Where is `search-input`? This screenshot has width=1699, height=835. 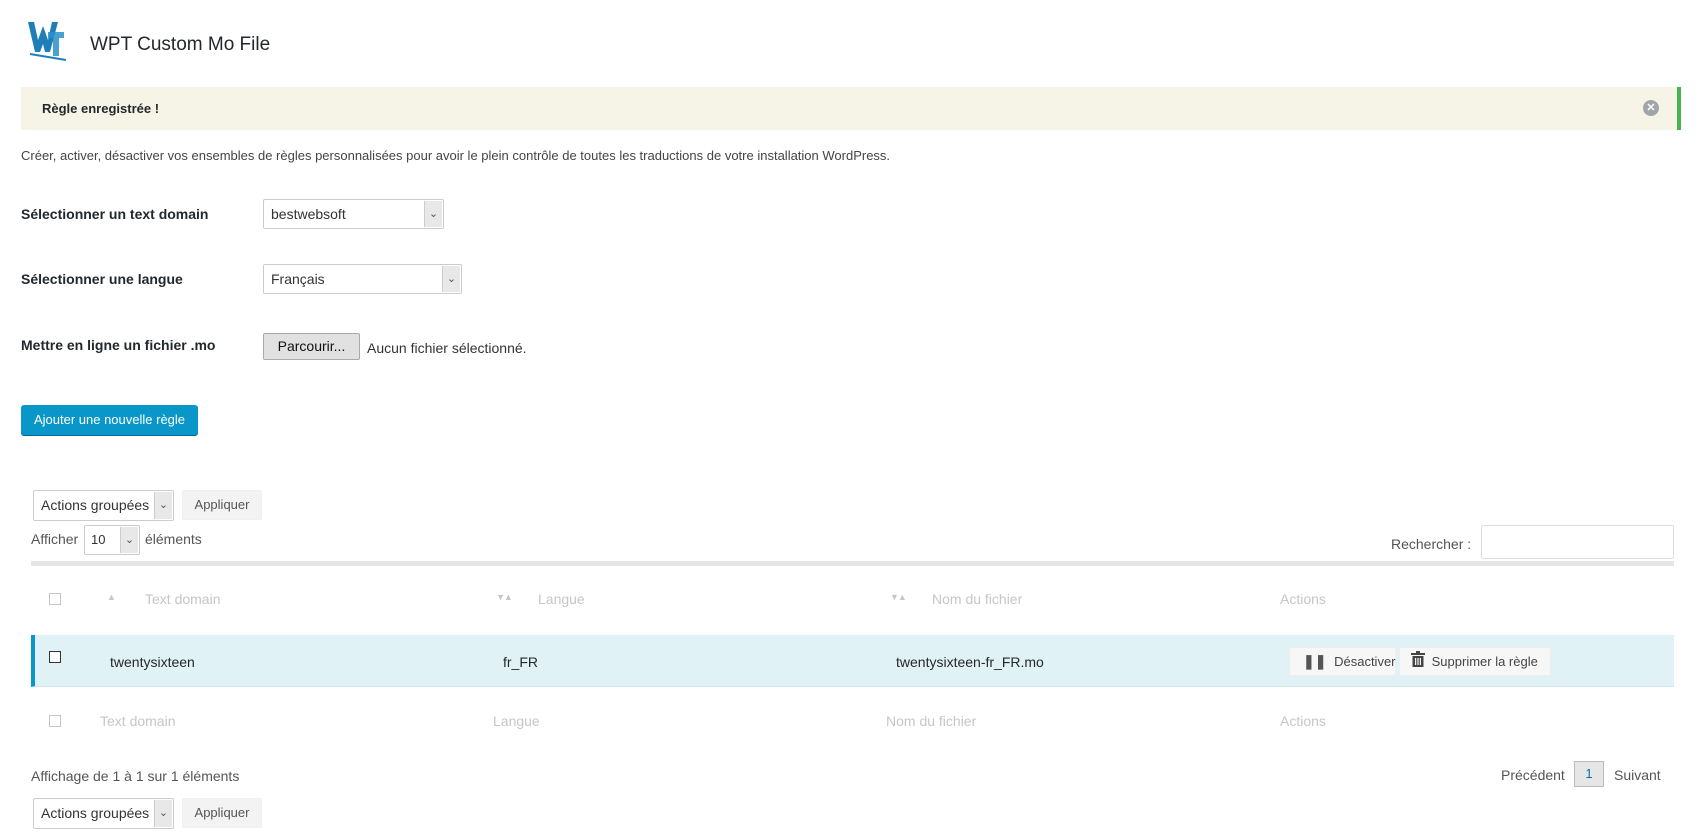
search-input is located at coordinates (1577, 542).